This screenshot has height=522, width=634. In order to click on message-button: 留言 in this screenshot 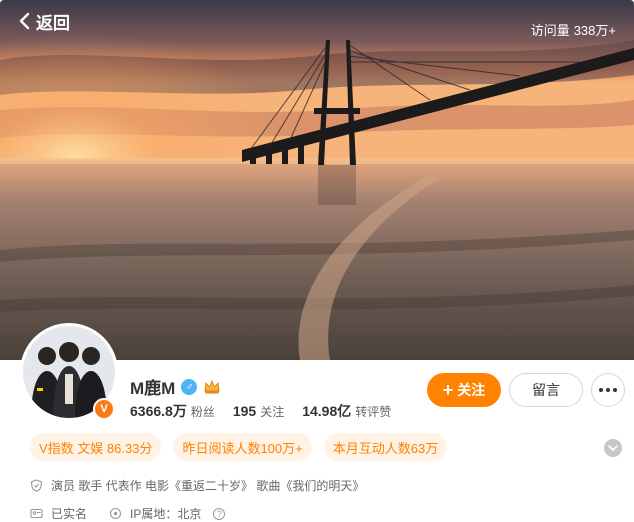, I will do `click(546, 390)`.